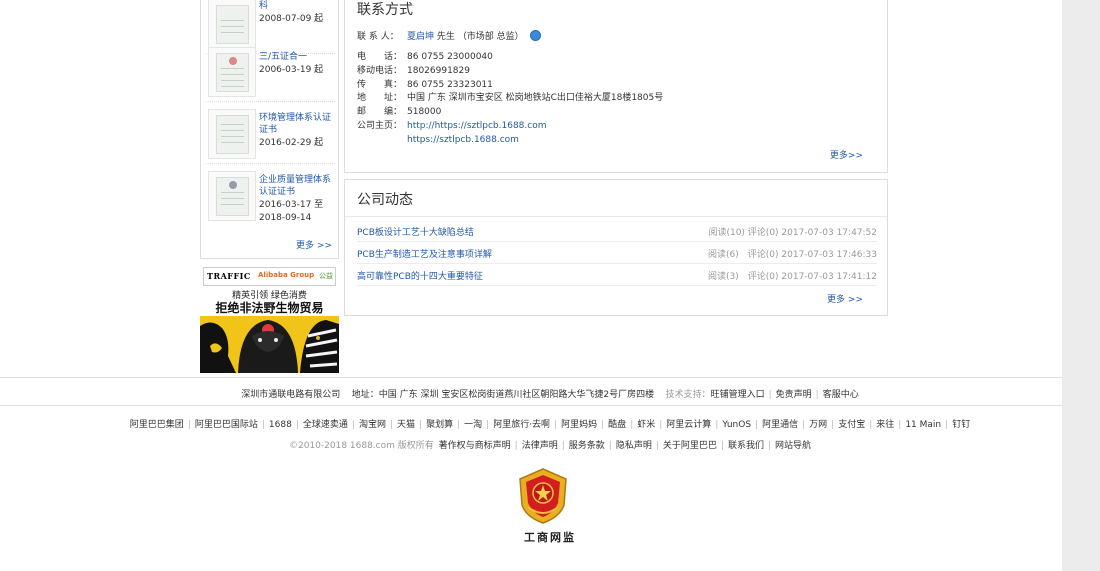  Describe the element at coordinates (473, 425) in the screenshot. I see `footer-group-link: 一淘` at that location.